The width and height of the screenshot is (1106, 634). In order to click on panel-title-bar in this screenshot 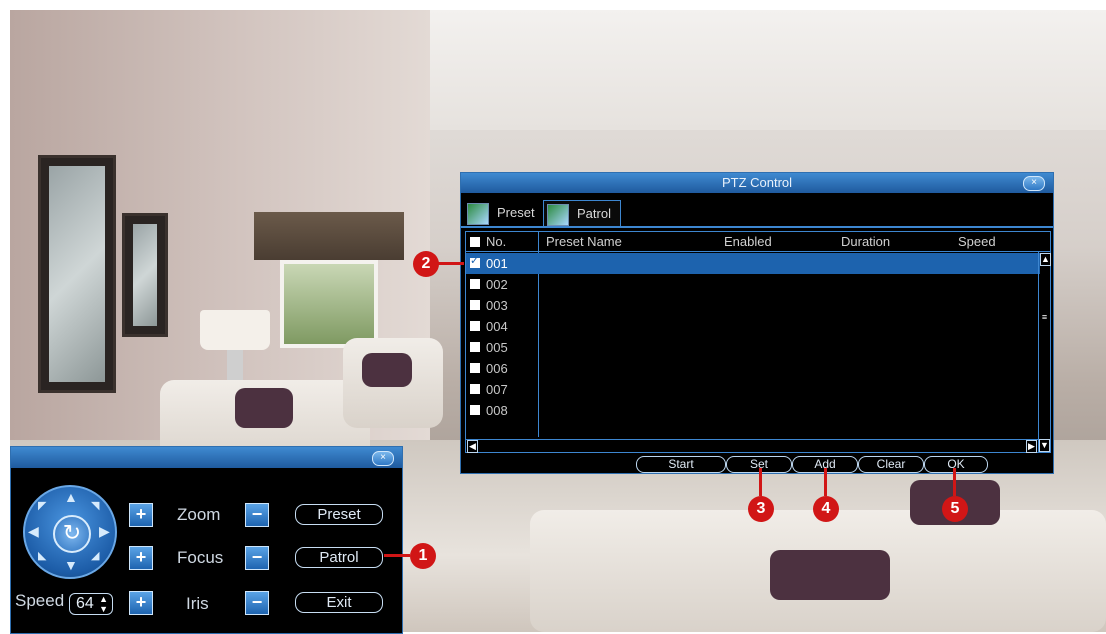, I will do `click(206, 457)`.